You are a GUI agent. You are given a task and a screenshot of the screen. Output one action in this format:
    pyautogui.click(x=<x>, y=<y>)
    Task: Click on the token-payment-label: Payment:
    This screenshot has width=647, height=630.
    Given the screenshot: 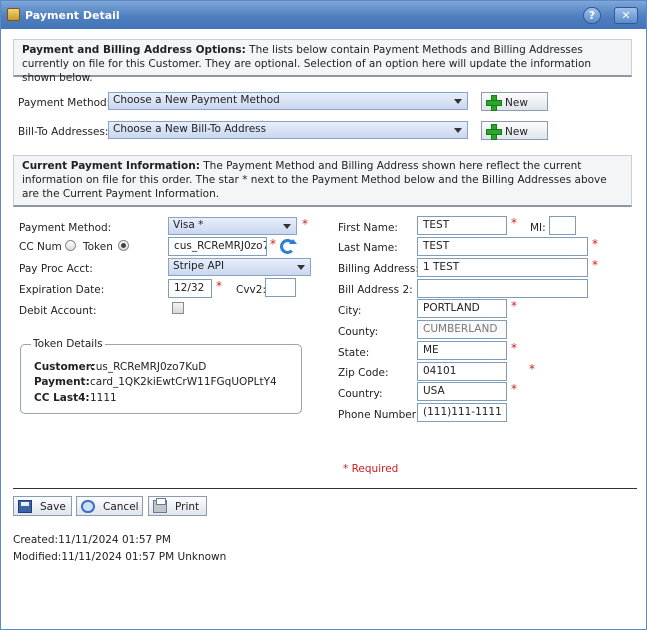 What is the action you would take?
    pyautogui.click(x=62, y=382)
    